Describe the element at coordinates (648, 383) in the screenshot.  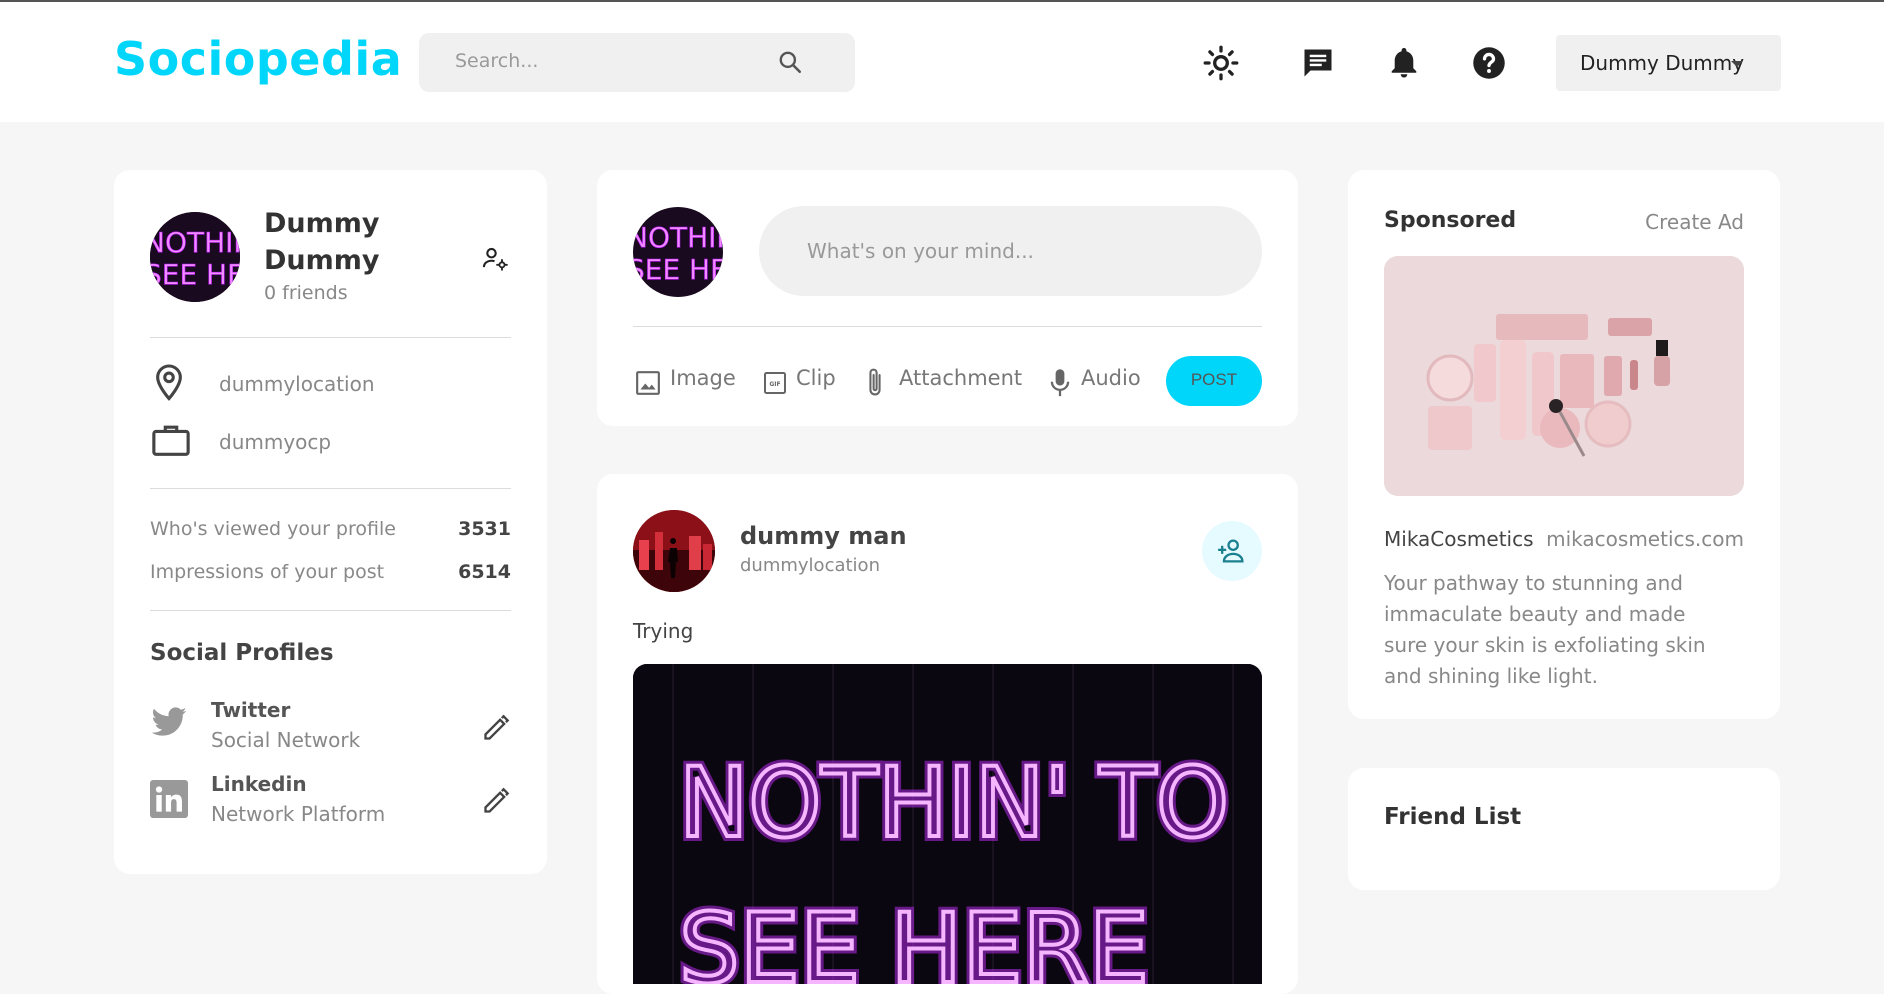
I see `image-icon` at that location.